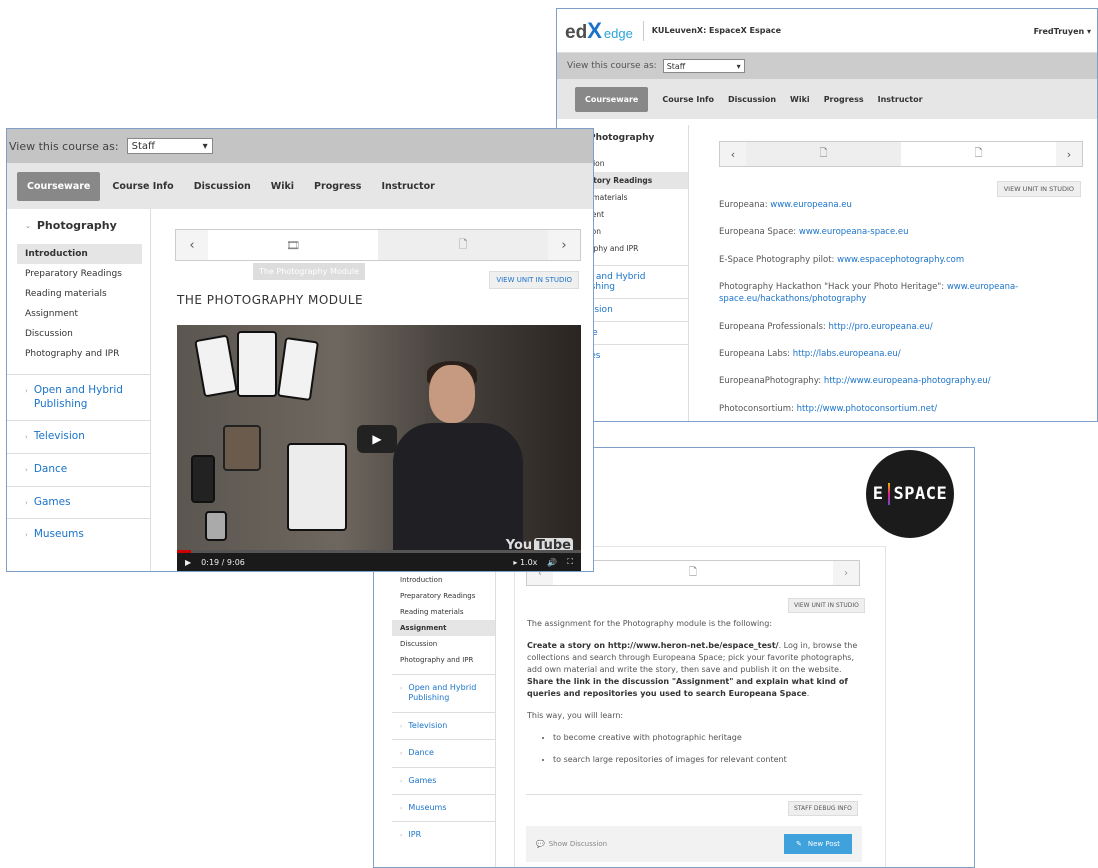 The image size is (1098, 868). Describe the element at coordinates (823, 154) in the screenshot. I see `sequence-tab-1: 🗋` at that location.